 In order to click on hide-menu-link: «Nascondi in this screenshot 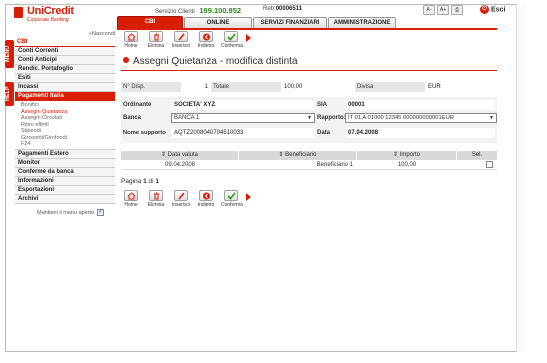, I will do `click(65, 34)`.